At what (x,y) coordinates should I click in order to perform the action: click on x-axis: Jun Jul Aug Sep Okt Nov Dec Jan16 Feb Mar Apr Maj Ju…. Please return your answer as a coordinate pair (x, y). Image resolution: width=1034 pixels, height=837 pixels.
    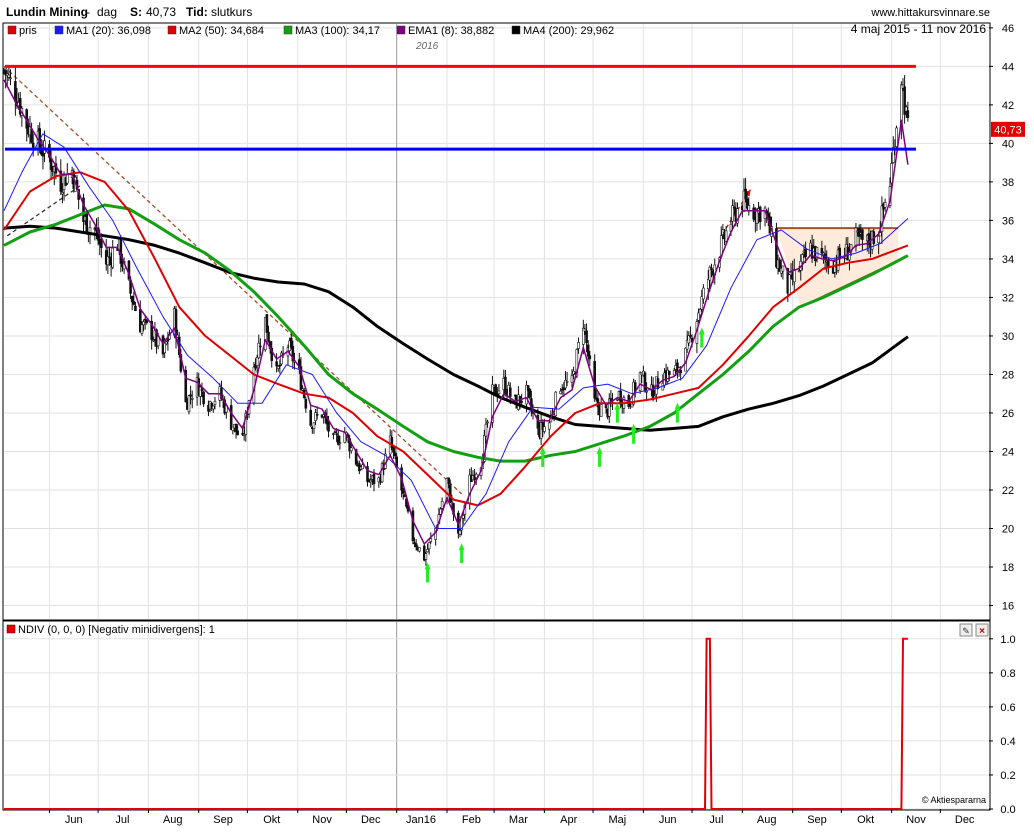
    Looking at the image, I should click on (511, 817).